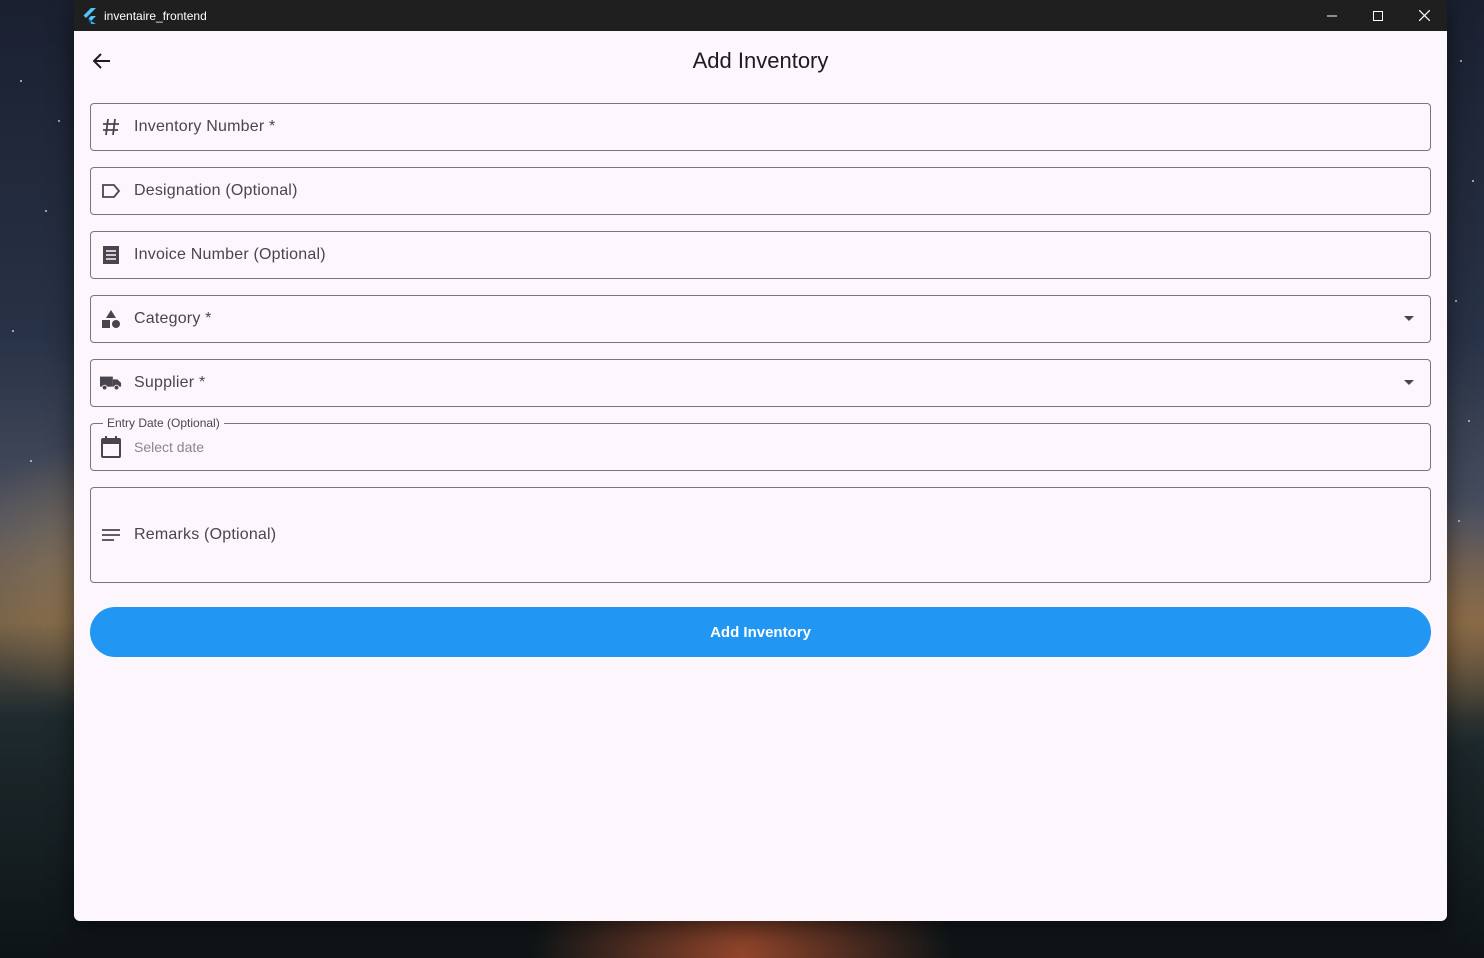 This screenshot has width=1484, height=958. What do you see at coordinates (155, 15) in the screenshot?
I see `window-title: inventaire_frontend` at bounding box center [155, 15].